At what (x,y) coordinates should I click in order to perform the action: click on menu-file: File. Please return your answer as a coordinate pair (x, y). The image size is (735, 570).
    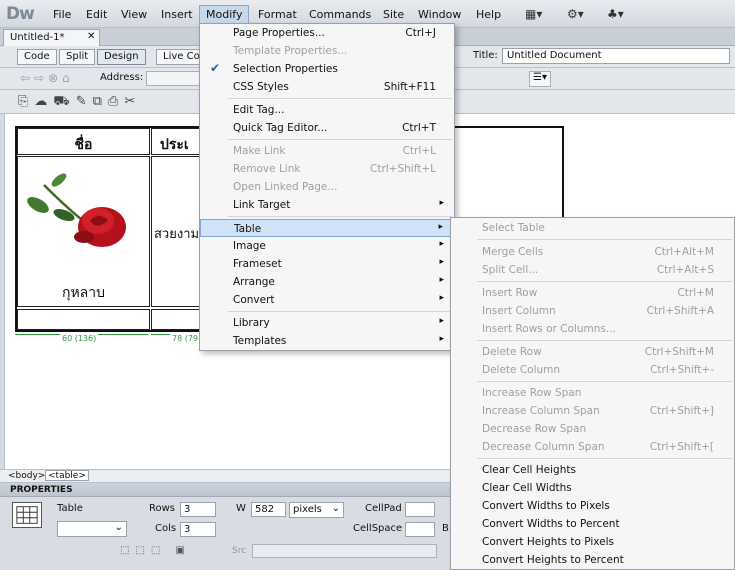
    Looking at the image, I should click on (62, 14).